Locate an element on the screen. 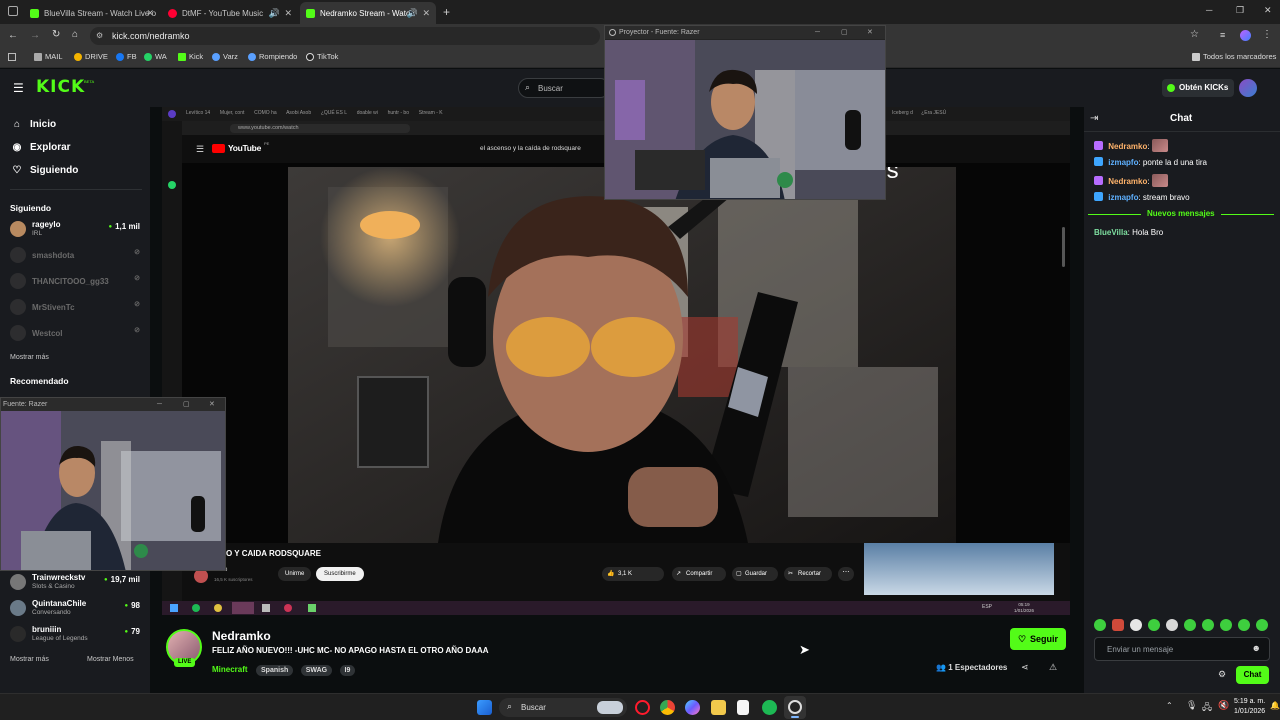 This screenshot has width=1280, height=720. tray-overflow-icon: ⌃ is located at coordinates (1169, 705).